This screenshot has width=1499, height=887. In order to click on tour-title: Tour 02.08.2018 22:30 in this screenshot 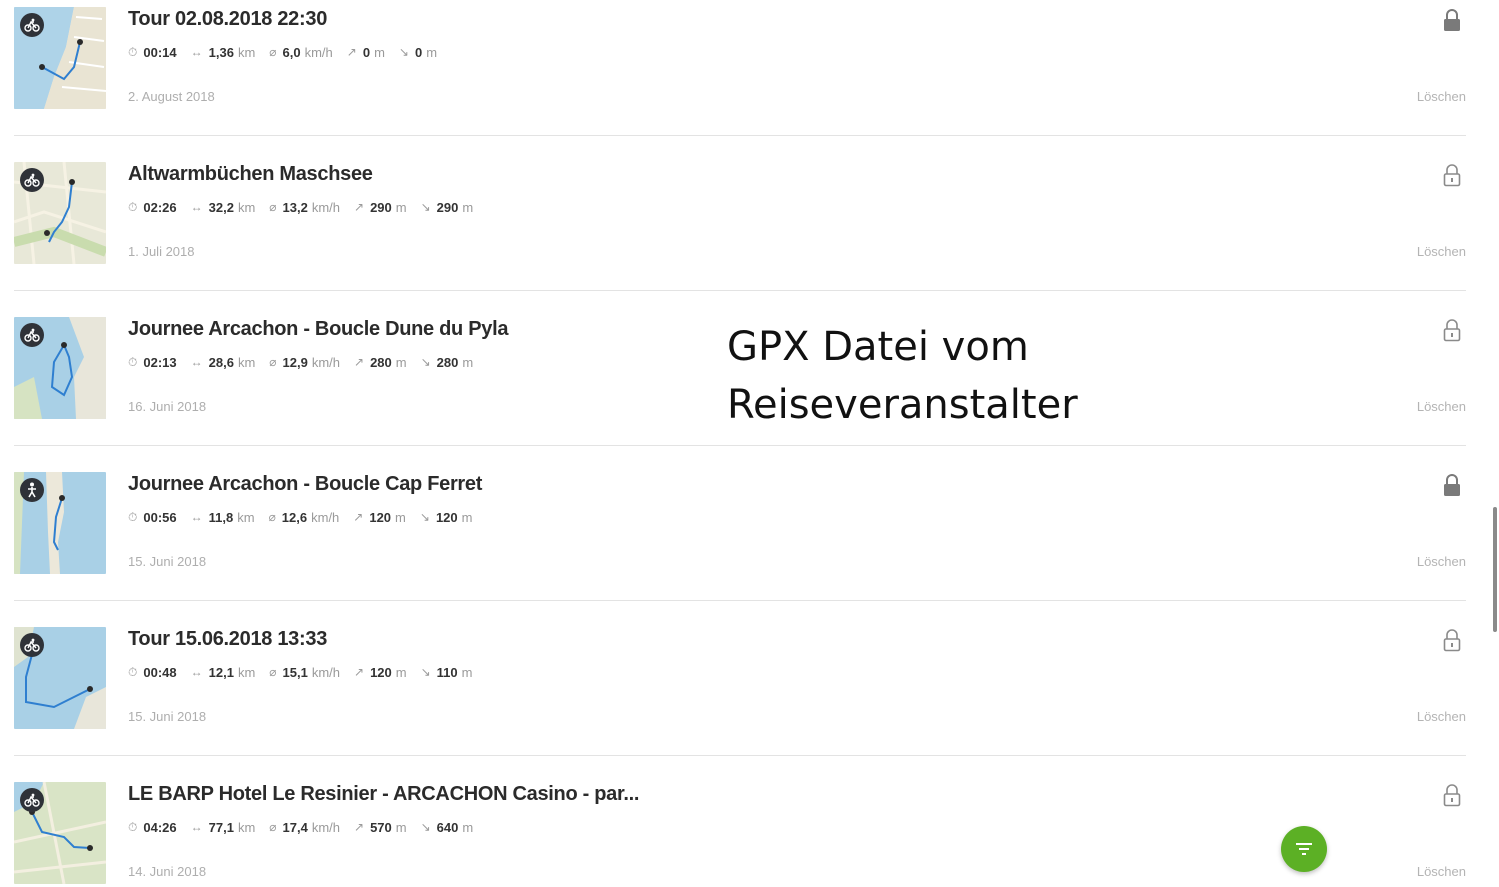, I will do `click(227, 19)`.